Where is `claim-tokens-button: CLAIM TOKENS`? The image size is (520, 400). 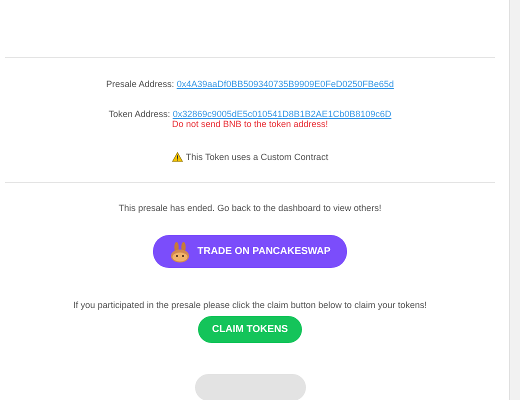
claim-tokens-button: CLAIM TOKENS is located at coordinates (250, 329).